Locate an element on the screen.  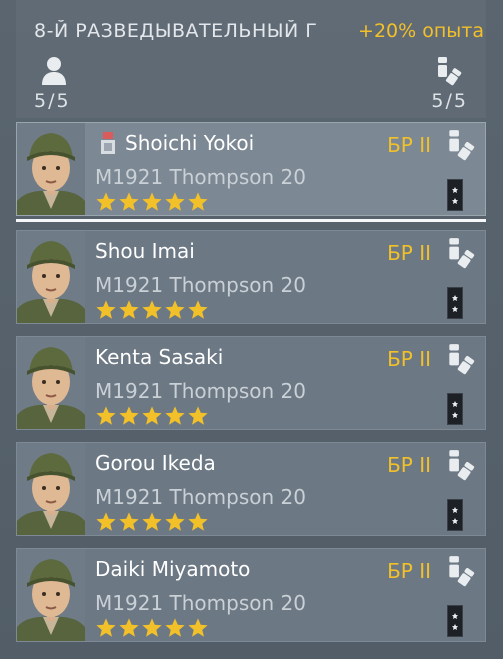
soldier-row: Shou Imai M1921 Thompson 20 БР II is located at coordinates (251, 277).